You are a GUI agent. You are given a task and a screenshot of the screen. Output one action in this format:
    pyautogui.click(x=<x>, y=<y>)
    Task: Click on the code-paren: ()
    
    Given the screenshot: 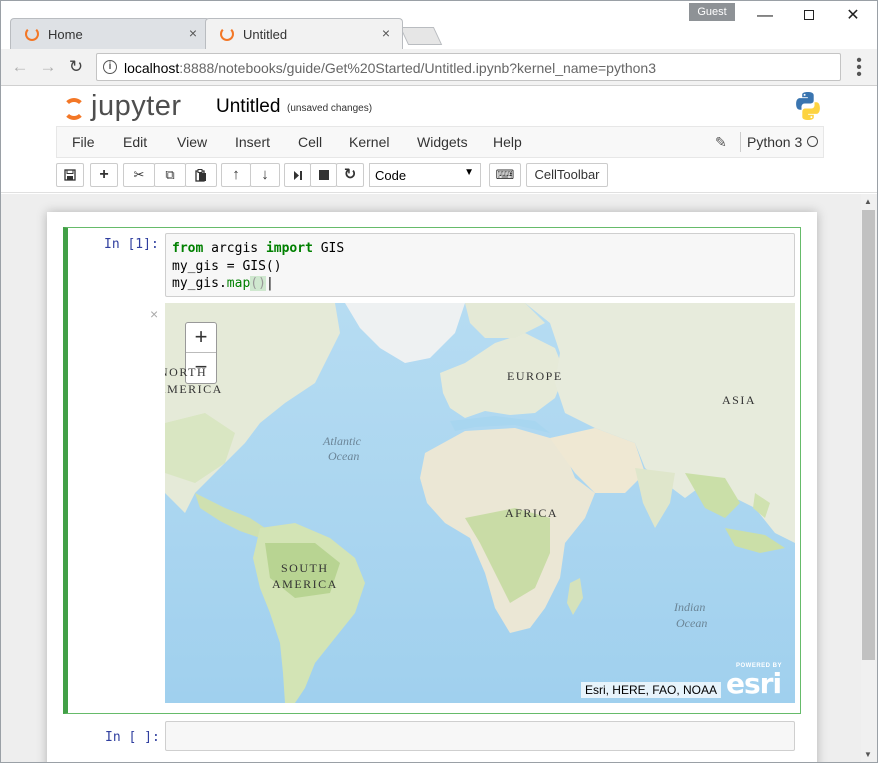 What is the action you would take?
    pyautogui.click(x=258, y=283)
    